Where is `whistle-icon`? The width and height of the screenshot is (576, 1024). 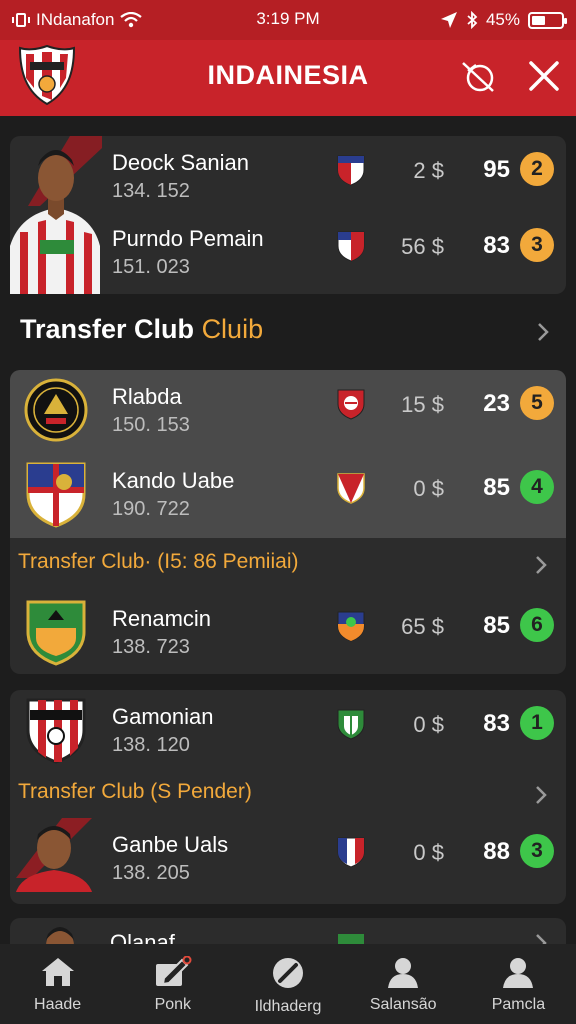 whistle-icon is located at coordinates (478, 77).